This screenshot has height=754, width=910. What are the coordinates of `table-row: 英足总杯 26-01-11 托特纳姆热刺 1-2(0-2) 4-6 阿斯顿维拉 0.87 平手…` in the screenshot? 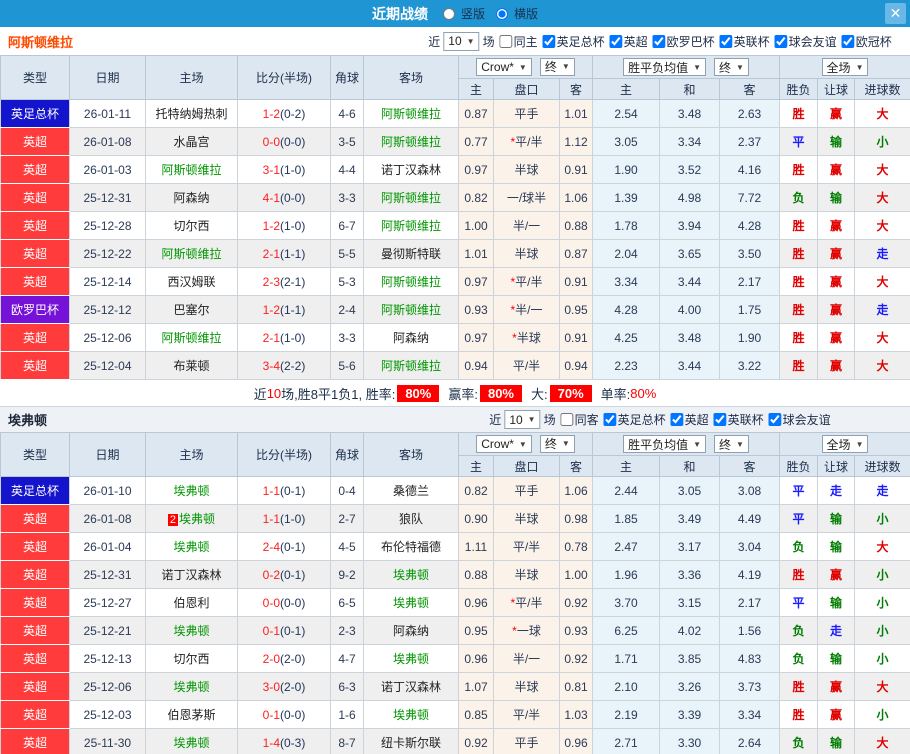 It's located at (455, 113).